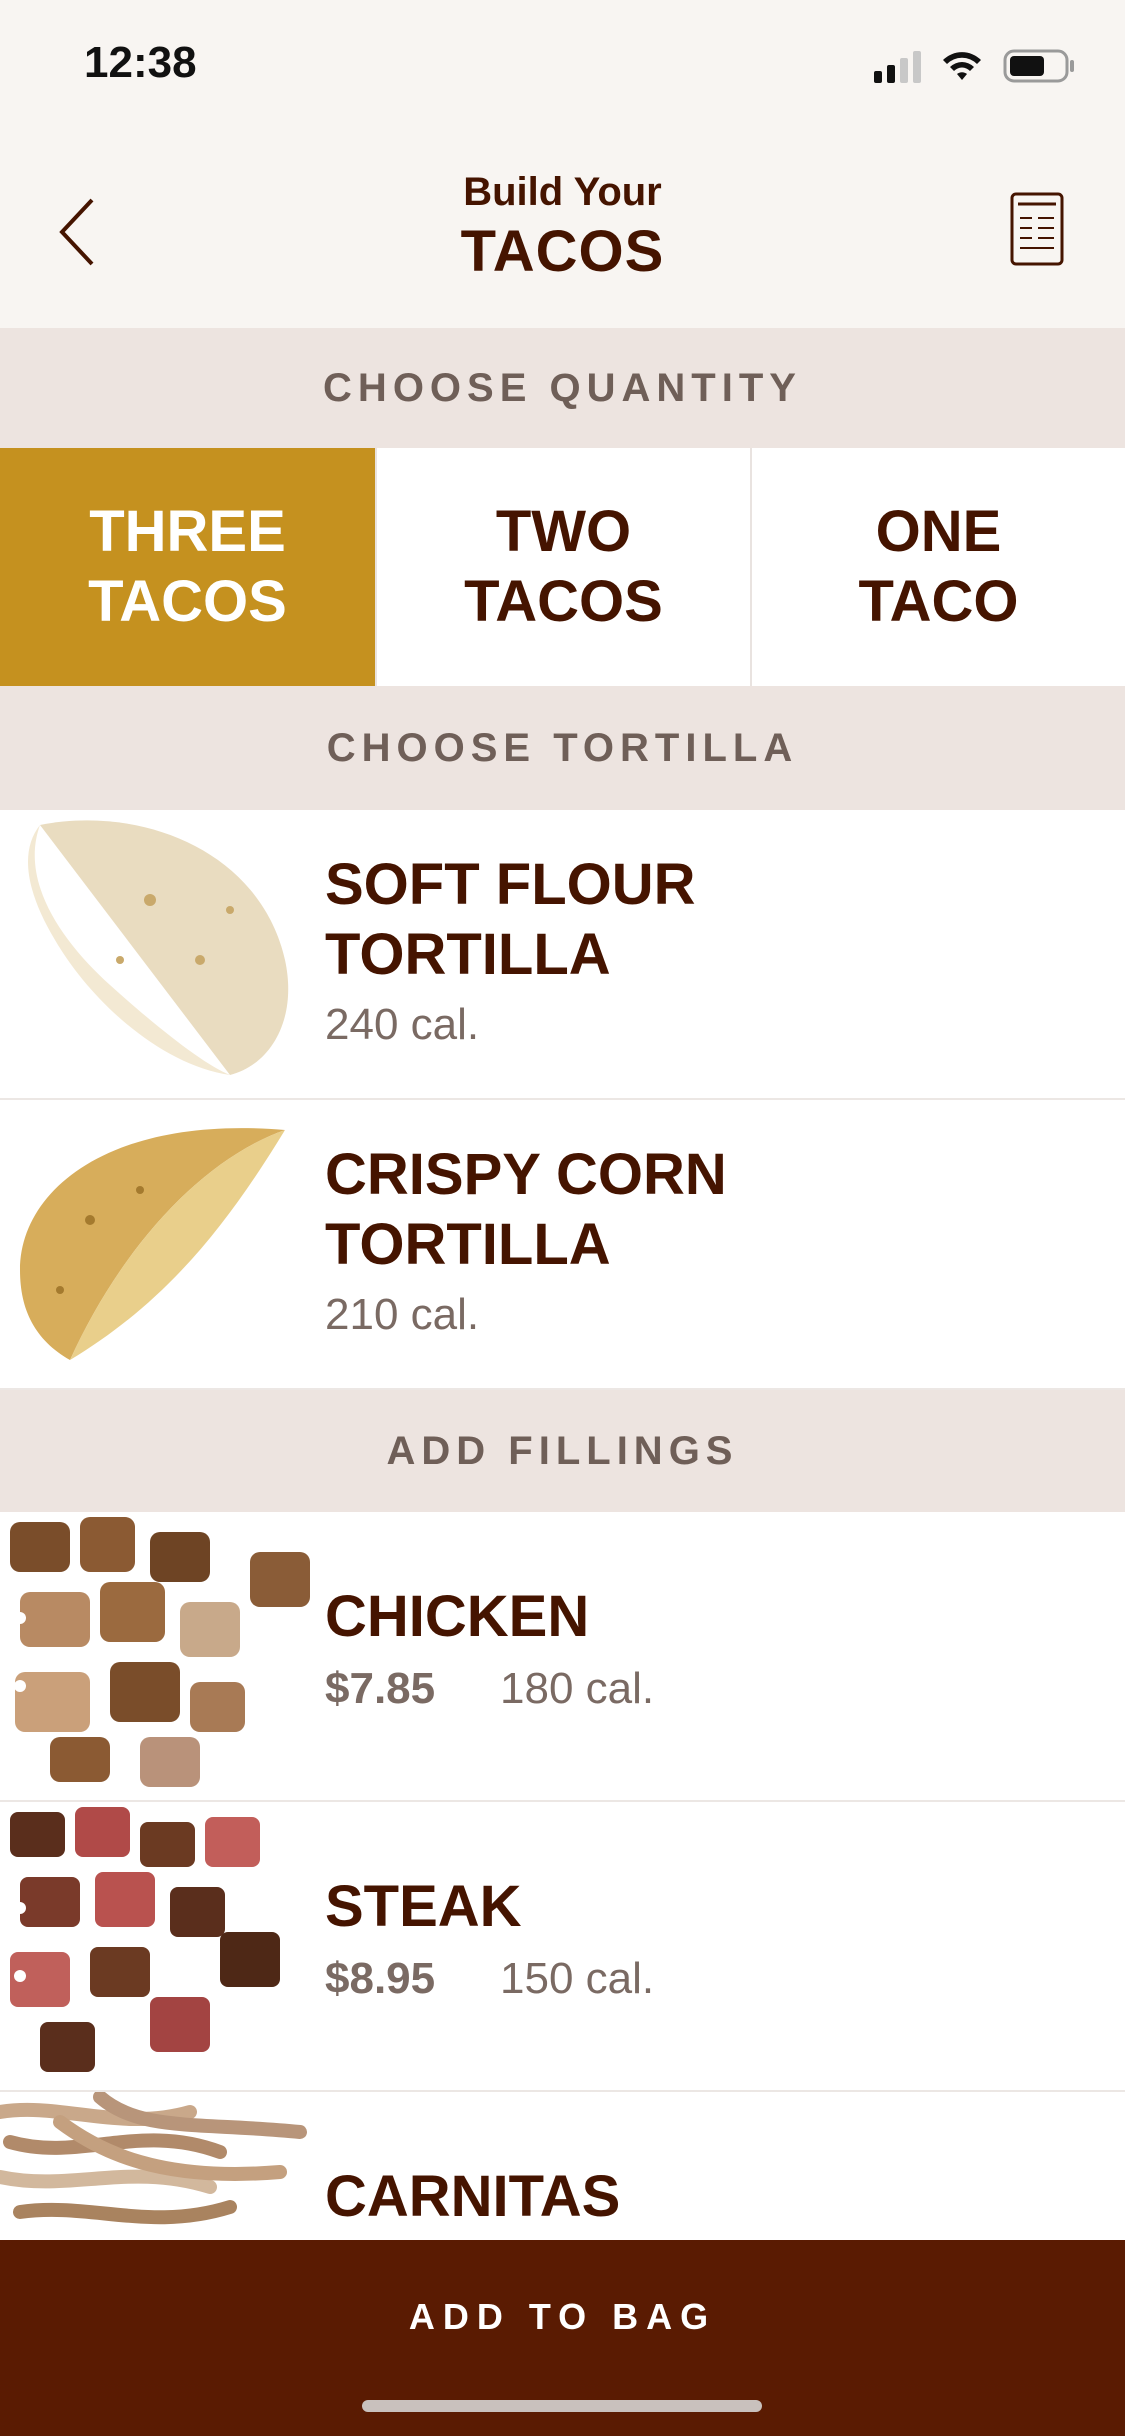 This screenshot has height=2436, width=1125. I want to click on section-choose-tortilla: CHOOSE TORTILLA, so click(562, 748).